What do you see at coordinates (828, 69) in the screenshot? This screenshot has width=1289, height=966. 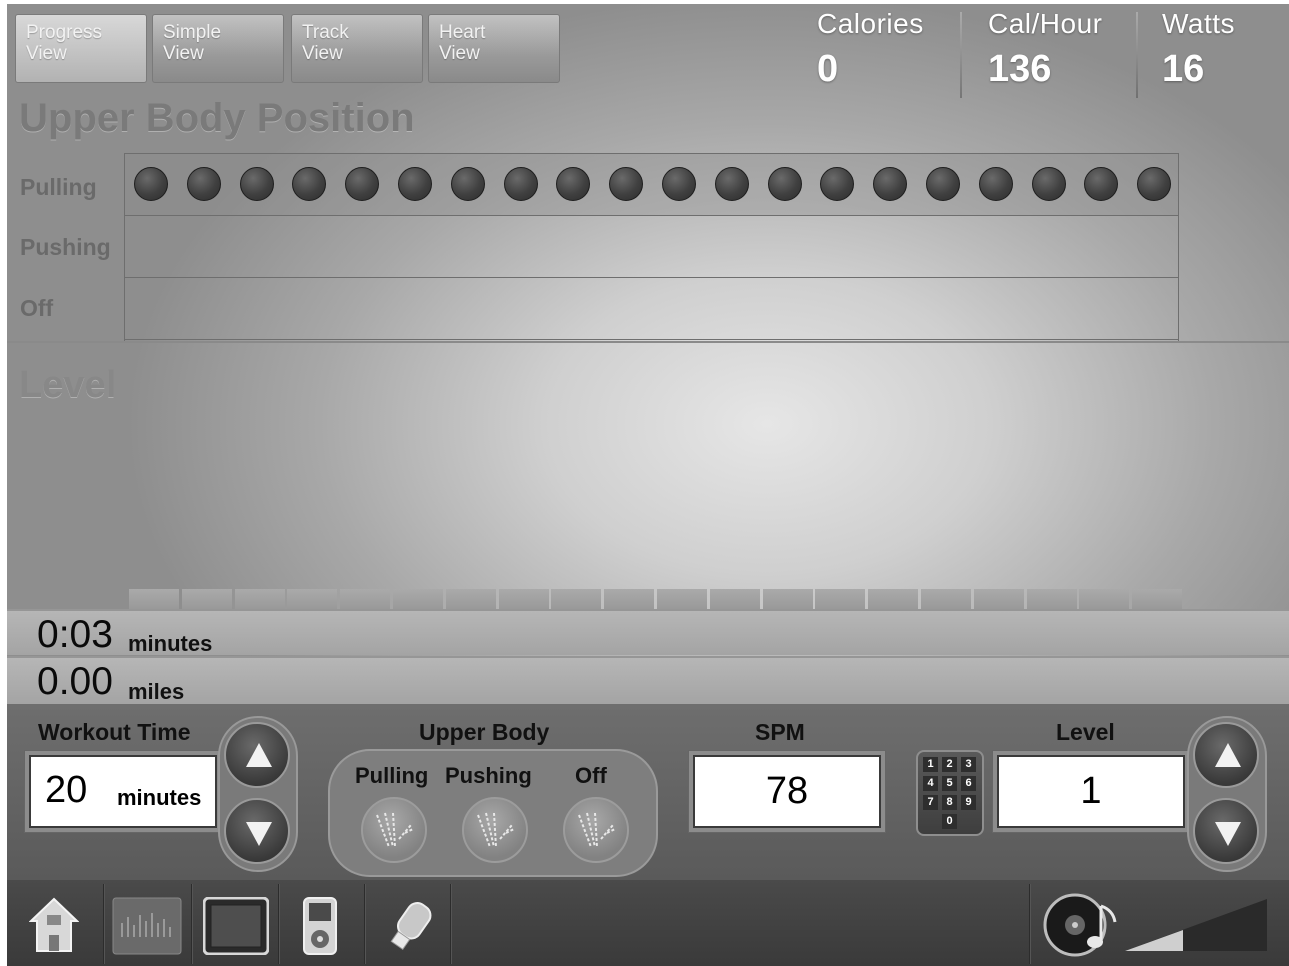 I see `calories-value: 0` at bounding box center [828, 69].